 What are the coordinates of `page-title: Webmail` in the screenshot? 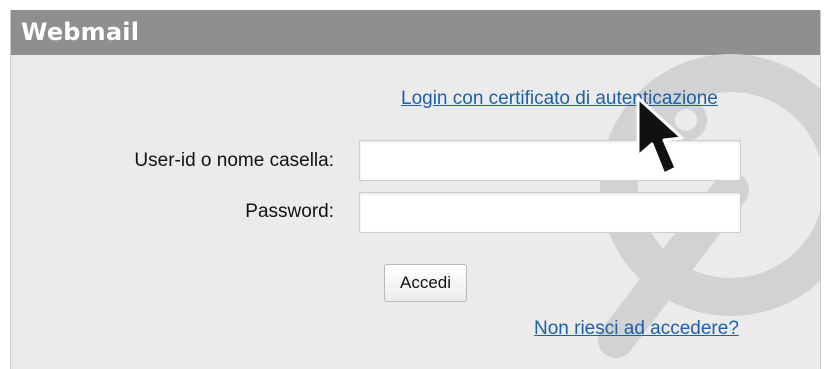 It's located at (80, 32).